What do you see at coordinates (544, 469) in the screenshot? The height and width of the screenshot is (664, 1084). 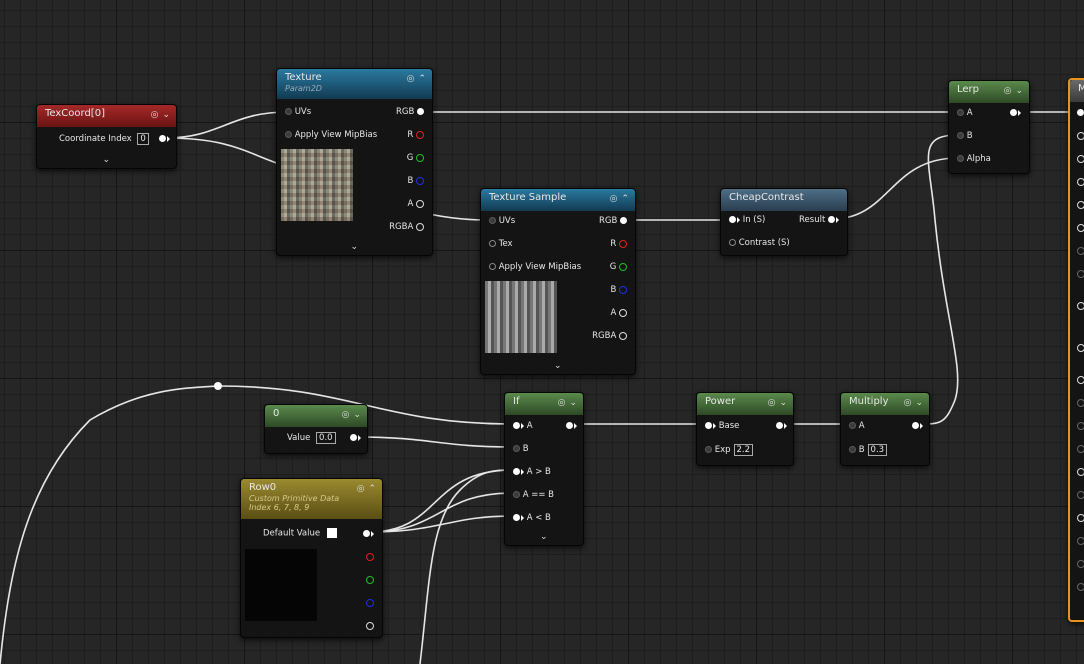 I see `if-node: If ◎ ⌄ A B A > B A == B A < B ⌄` at bounding box center [544, 469].